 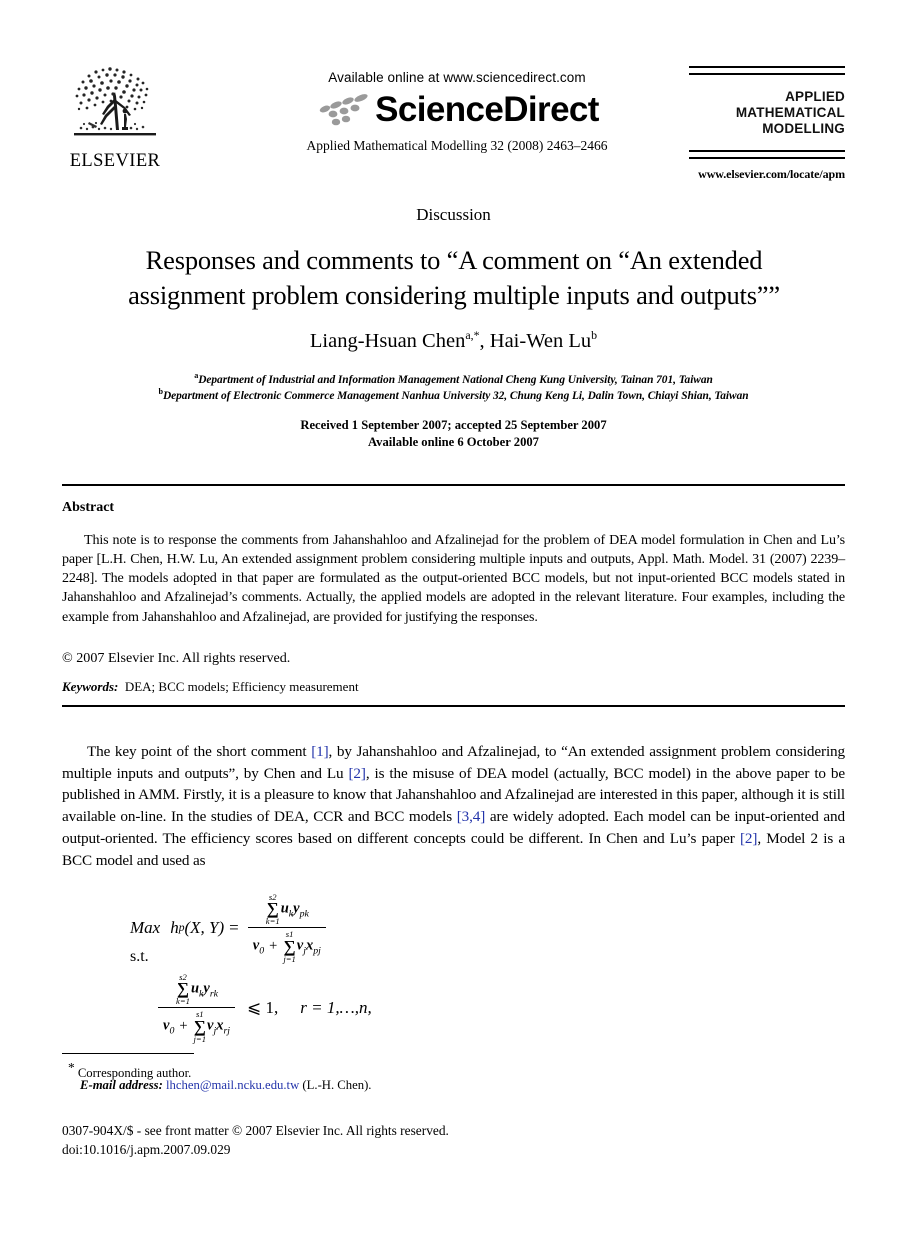 What do you see at coordinates (356, 773) in the screenshot?
I see `citation-link-2: [2]` at bounding box center [356, 773].